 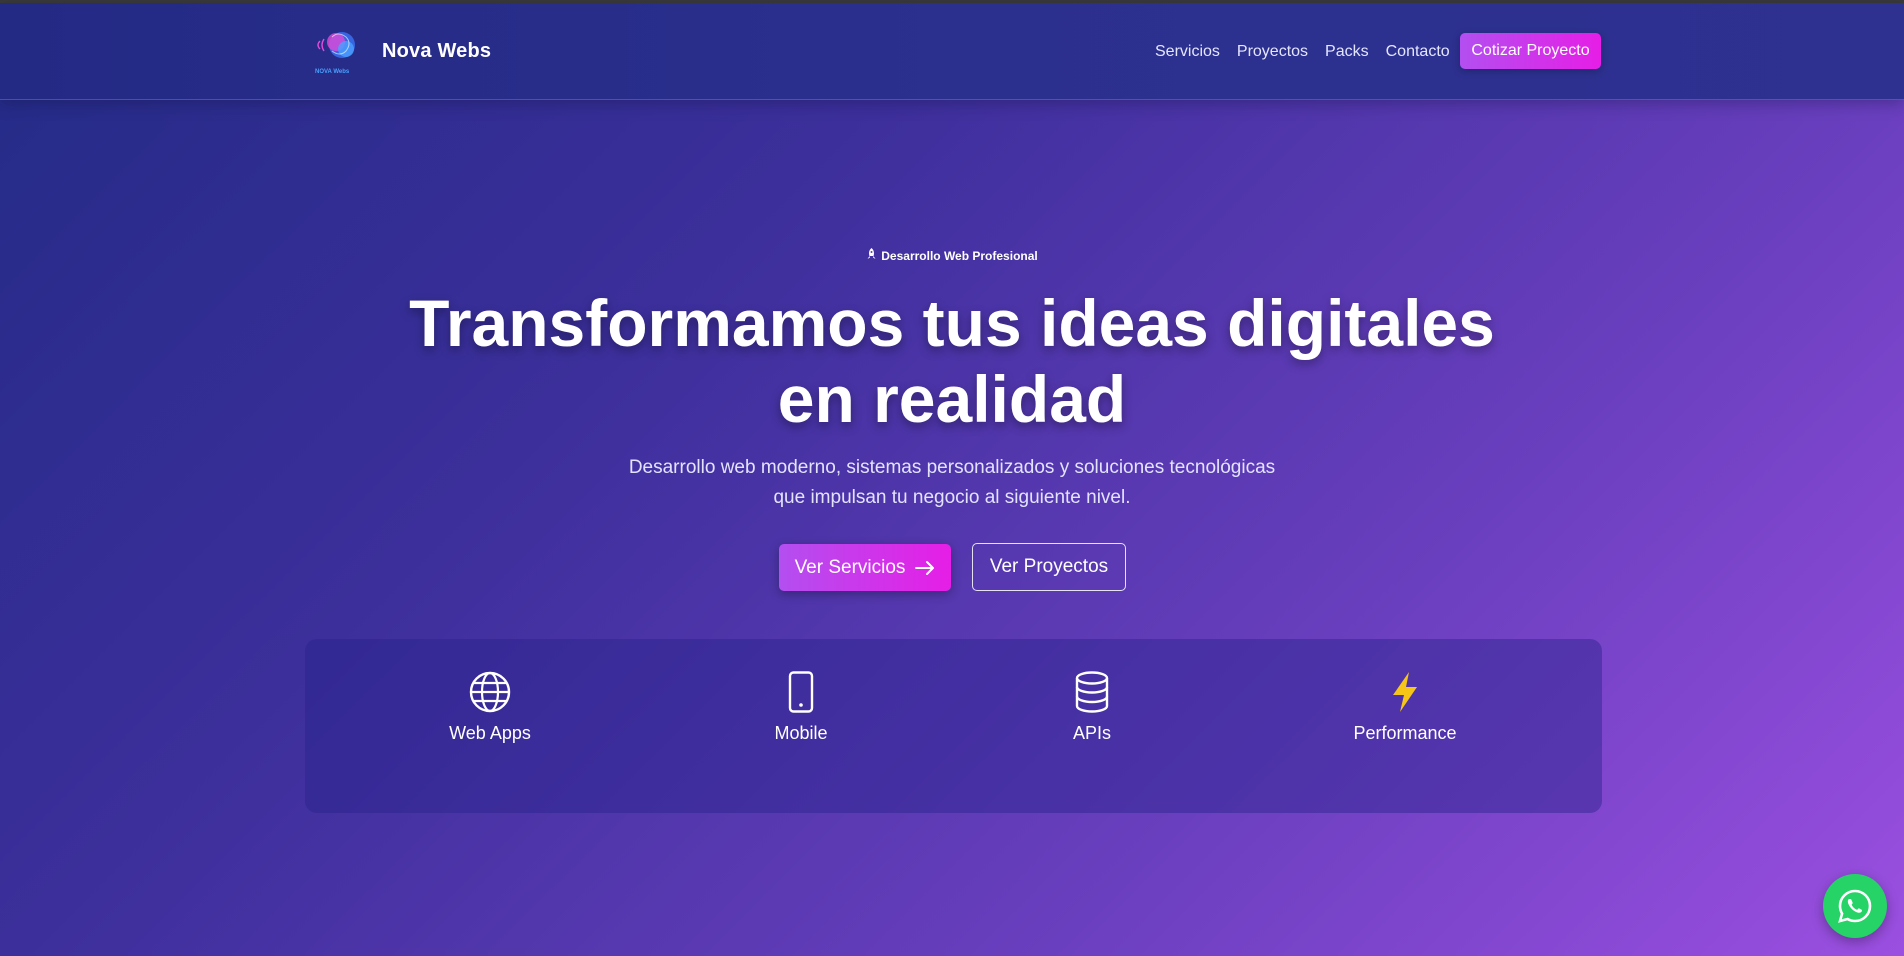 I want to click on logo-icon: NOVA Webs, so click(x=335, y=53).